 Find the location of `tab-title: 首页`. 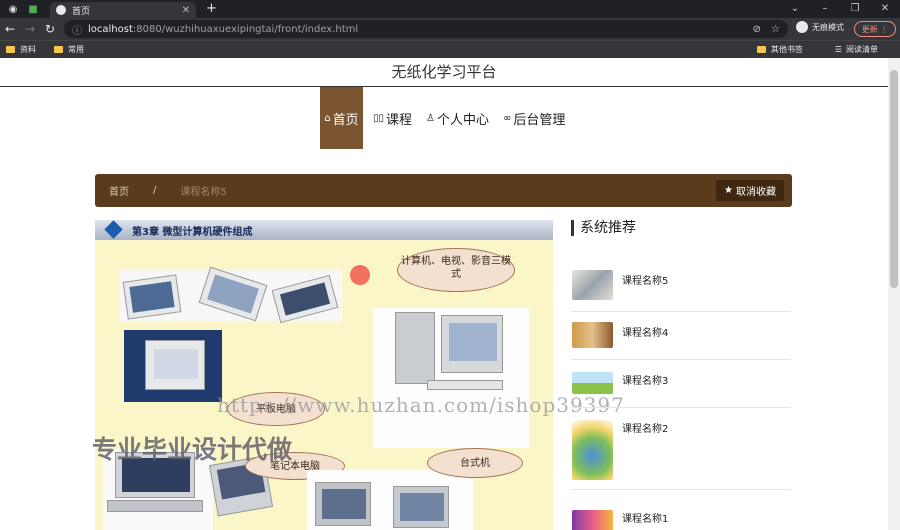

tab-title: 首页 is located at coordinates (81, 11).